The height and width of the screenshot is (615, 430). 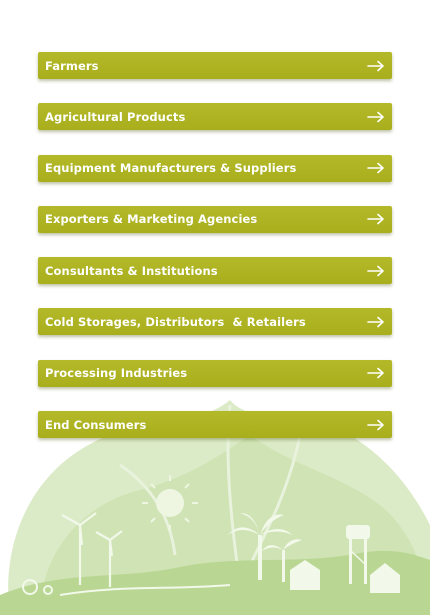 I want to click on menu-item-end-consumers: End Consumers, so click(x=215, y=425).